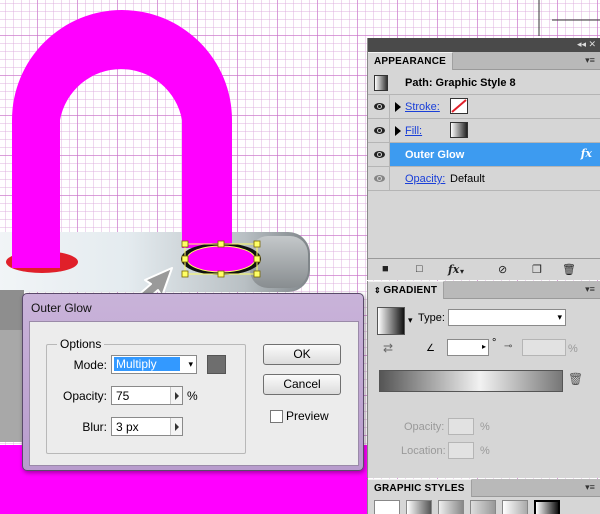 Image resolution: width=600 pixels, height=514 pixels. I want to click on preview-checkbox, so click(276, 416).